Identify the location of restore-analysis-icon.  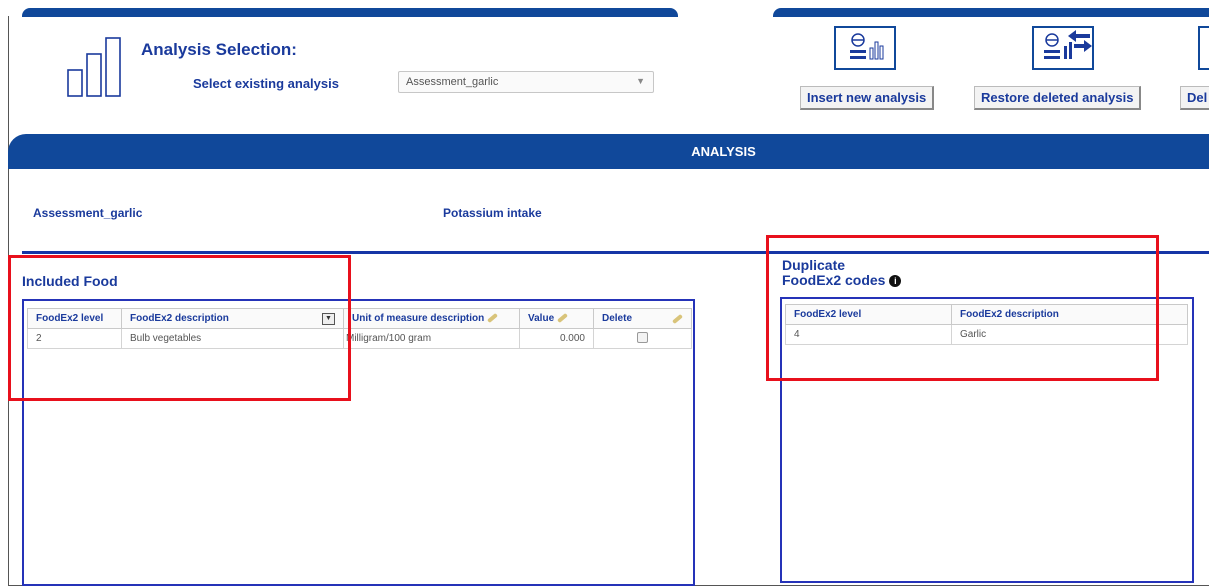
(1063, 48).